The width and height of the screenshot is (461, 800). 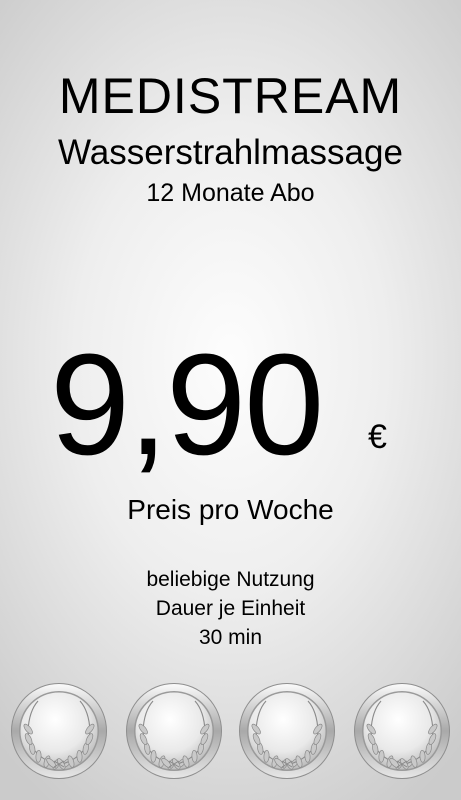 What do you see at coordinates (187, 404) in the screenshot?
I see `price-amount: 9,90` at bounding box center [187, 404].